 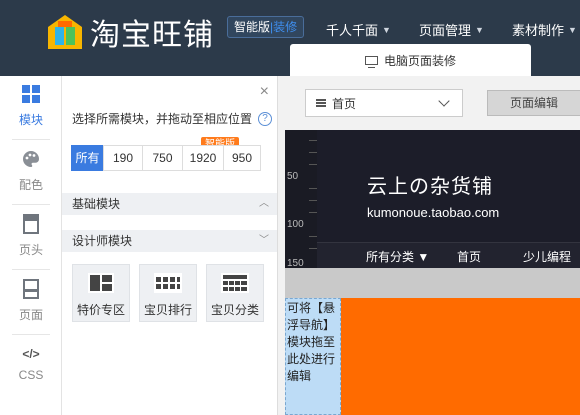 I want to click on decorate-link: 装修, so click(x=285, y=27).